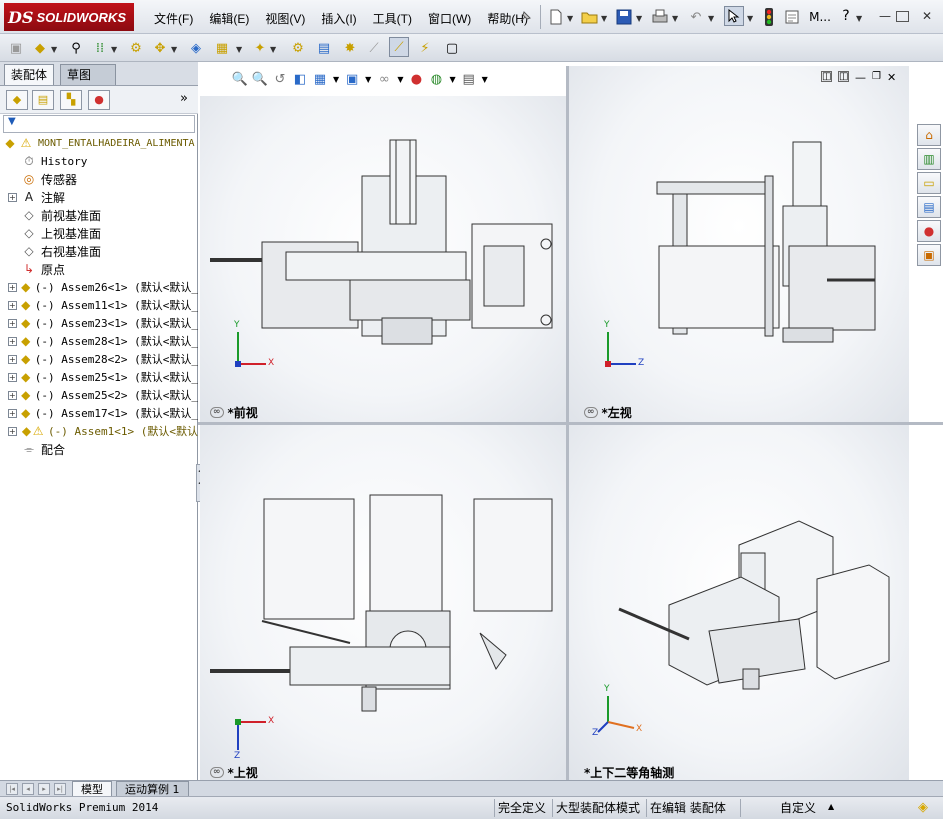 Image resolution: width=943 pixels, height=819 pixels. Describe the element at coordinates (99, 413) in the screenshot. I see `tree-item: + ◆ (-) Assem17<1> (默认<默认_` at that location.